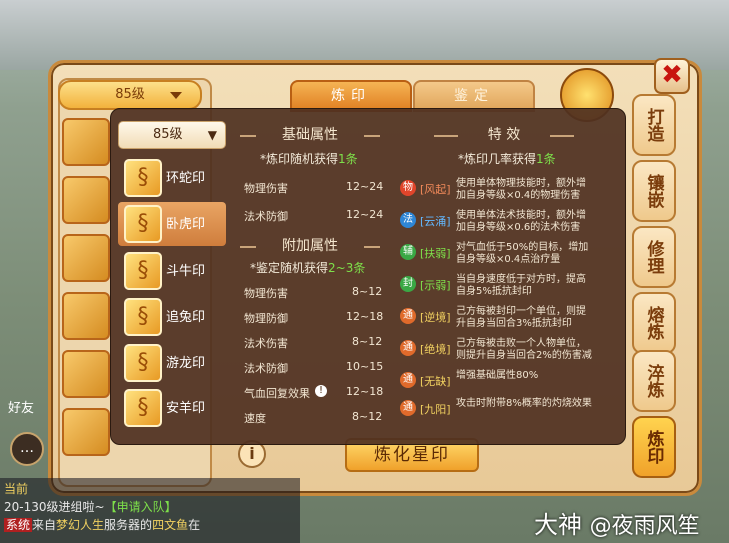 This screenshot has height=543, width=729. What do you see at coordinates (255, 418) in the screenshot?
I see `attr-name: 速度` at bounding box center [255, 418].